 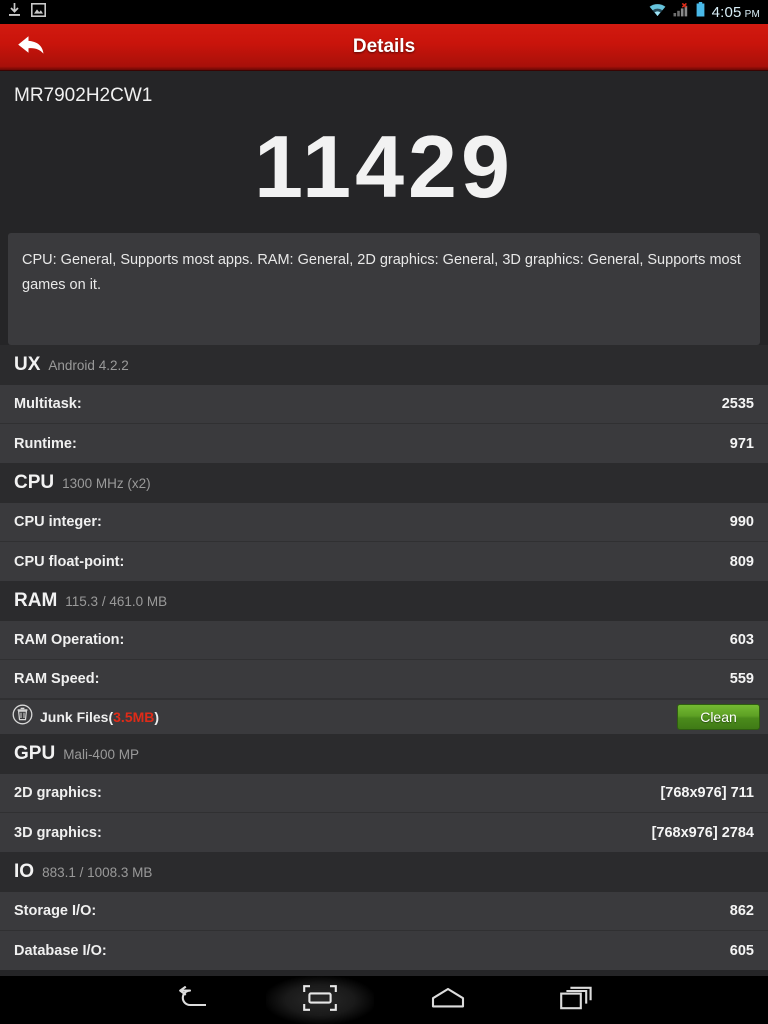 What do you see at coordinates (741, 561) in the screenshot?
I see `row-value: 809` at bounding box center [741, 561].